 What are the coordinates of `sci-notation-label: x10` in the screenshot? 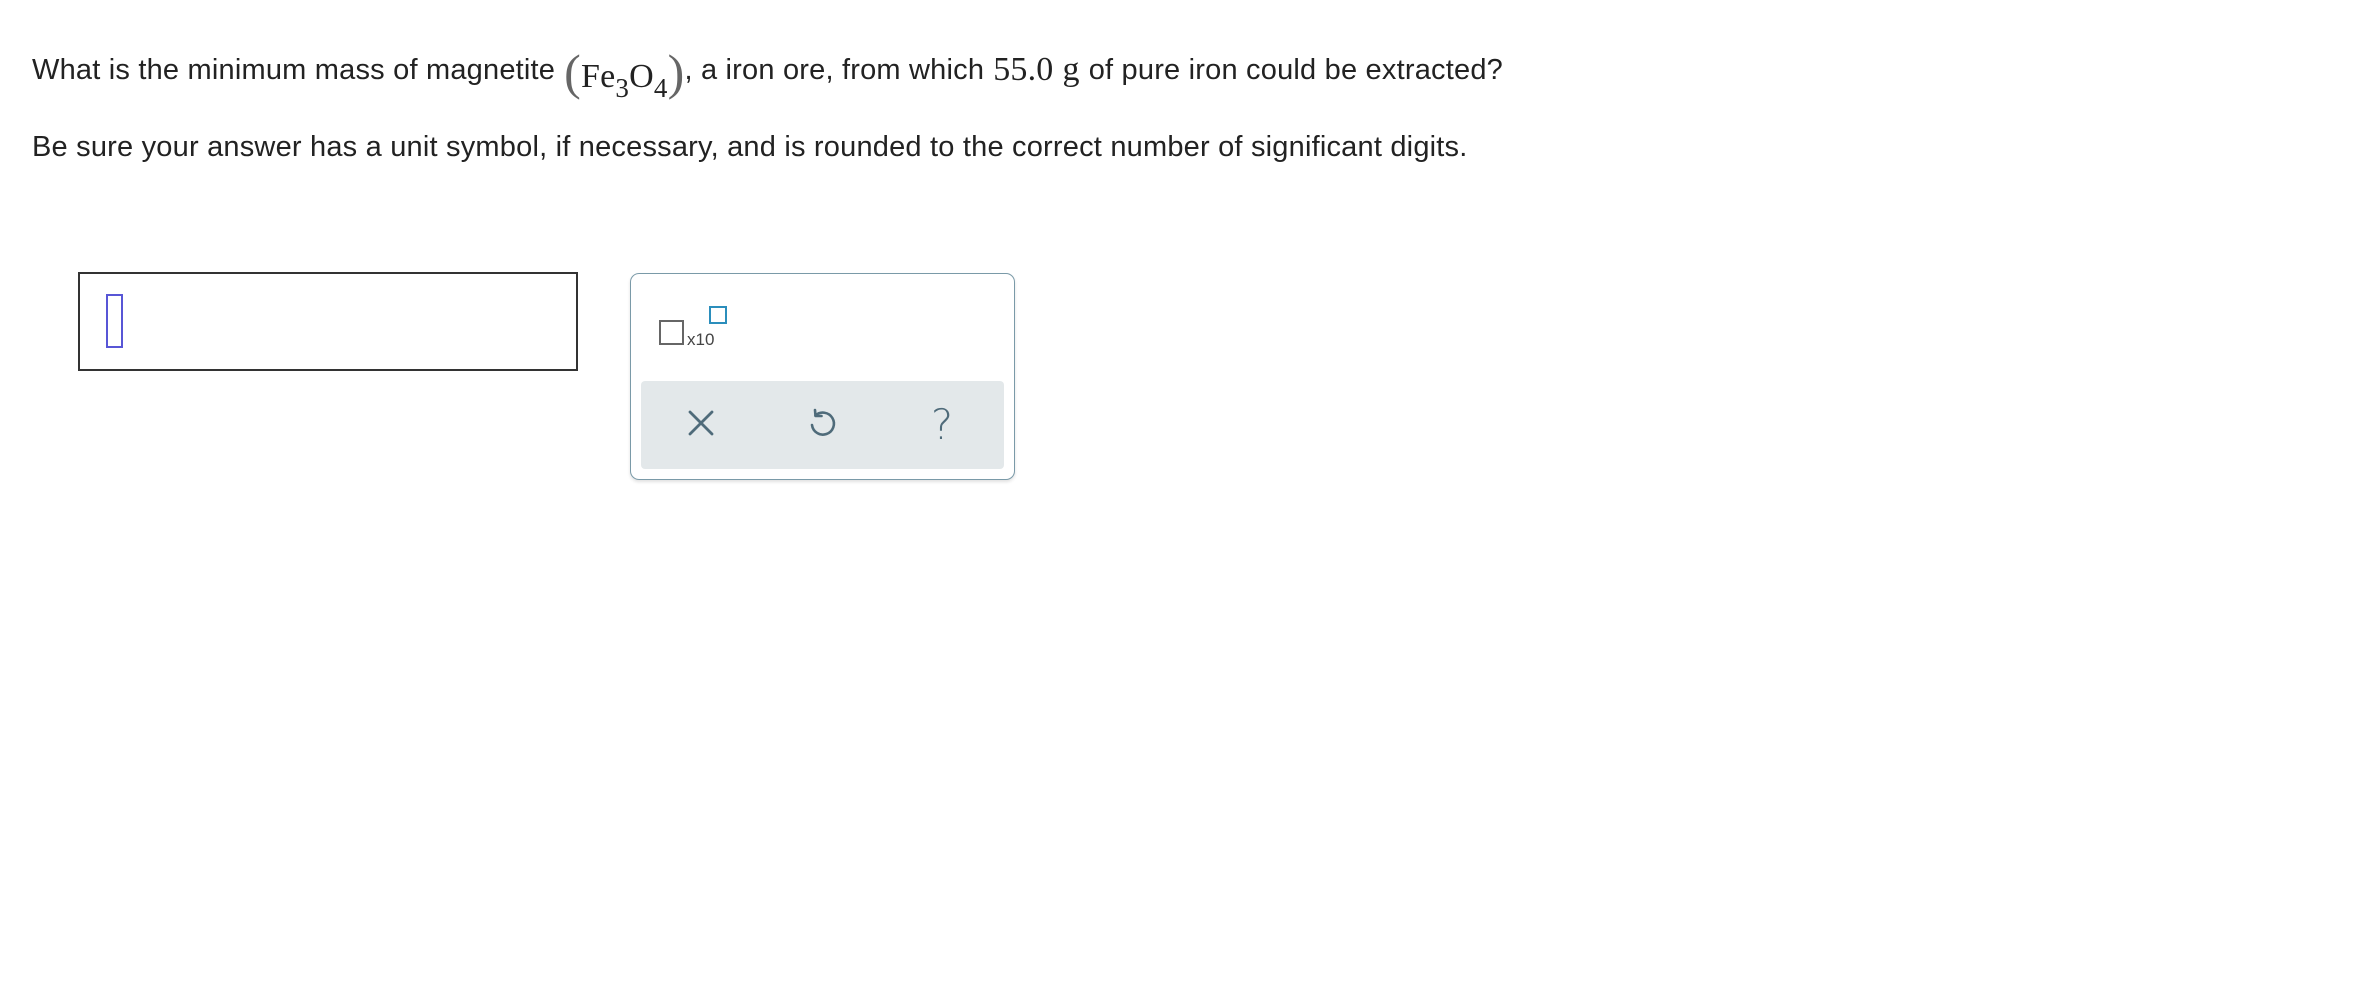 It's located at (701, 339).